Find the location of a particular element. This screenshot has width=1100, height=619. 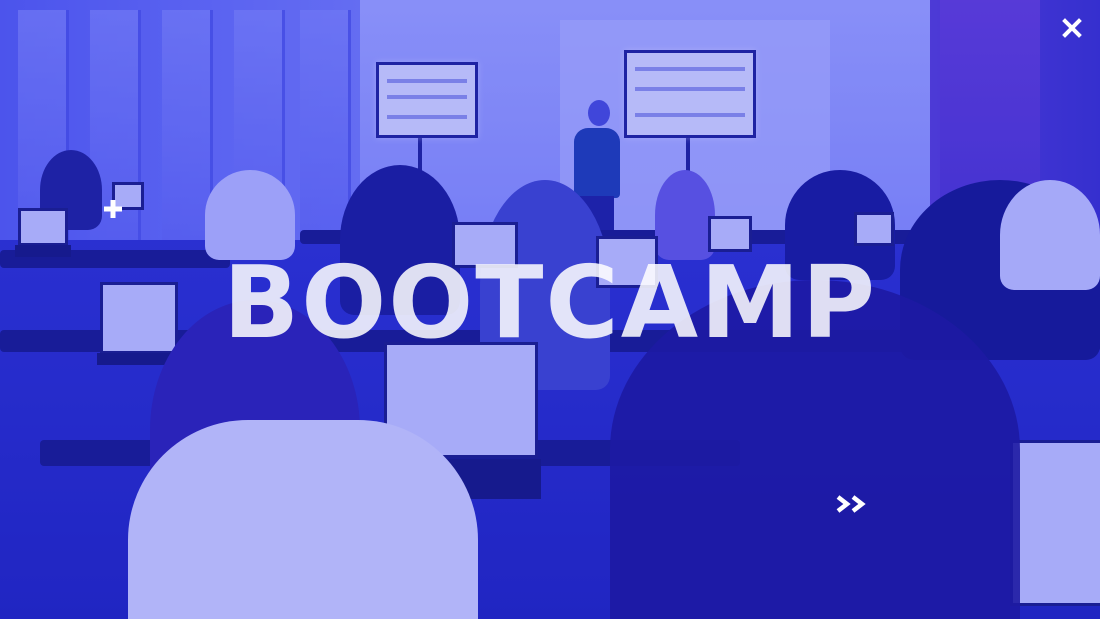

close-button is located at coordinates (1072, 28).